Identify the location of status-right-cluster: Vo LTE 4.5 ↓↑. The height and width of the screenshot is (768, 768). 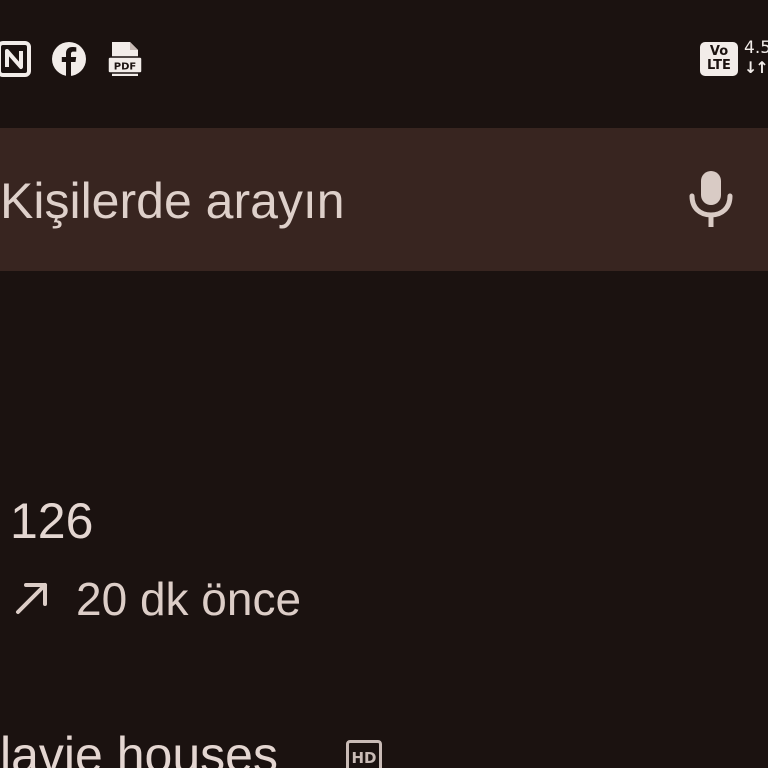
(733, 60).